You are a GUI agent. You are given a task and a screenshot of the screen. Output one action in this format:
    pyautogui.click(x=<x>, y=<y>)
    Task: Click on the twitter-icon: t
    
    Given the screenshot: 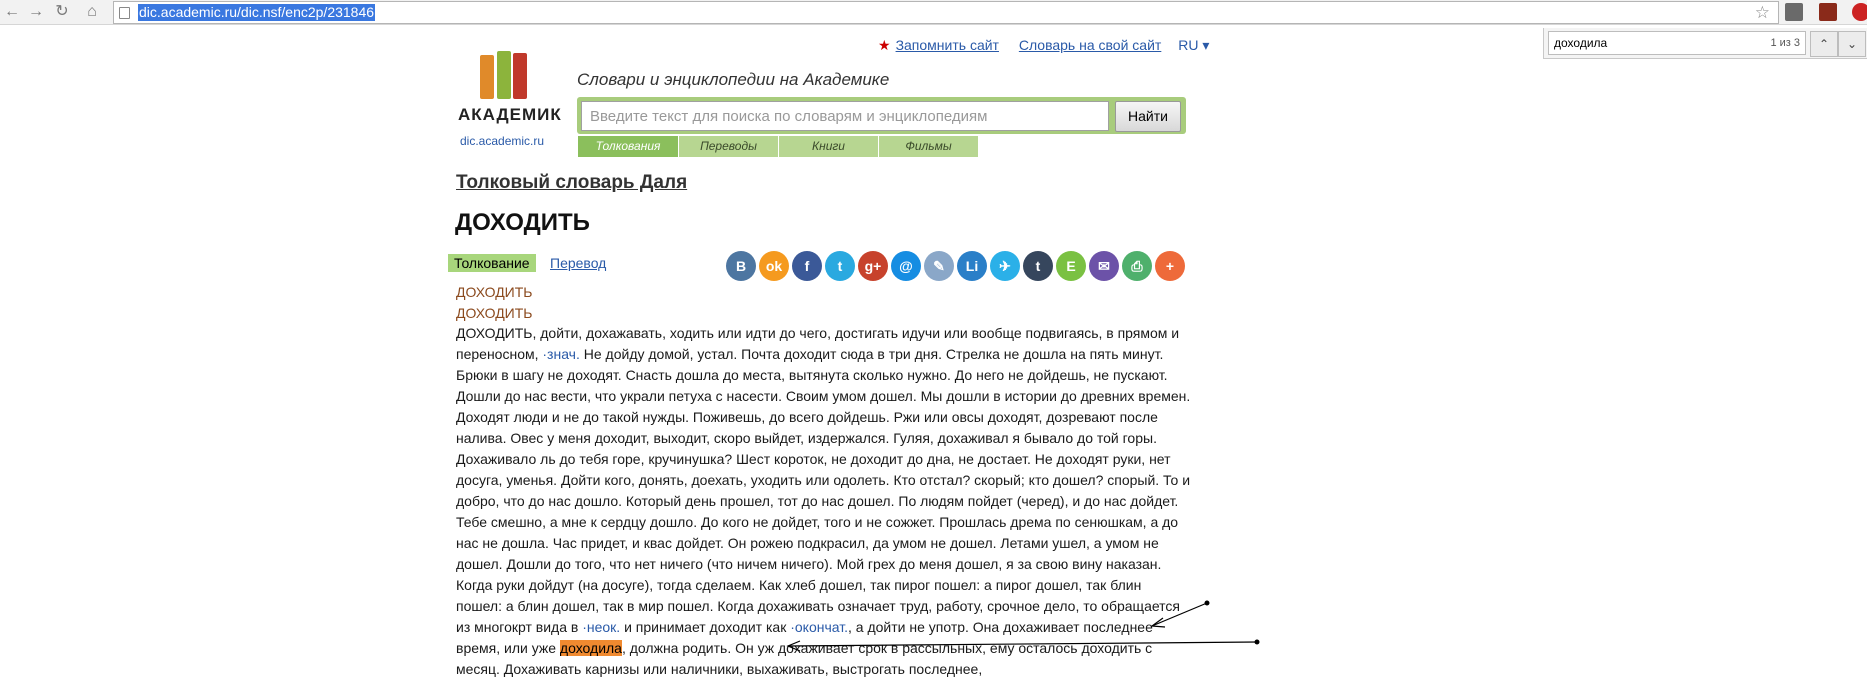 What is the action you would take?
    pyautogui.click(x=840, y=266)
    